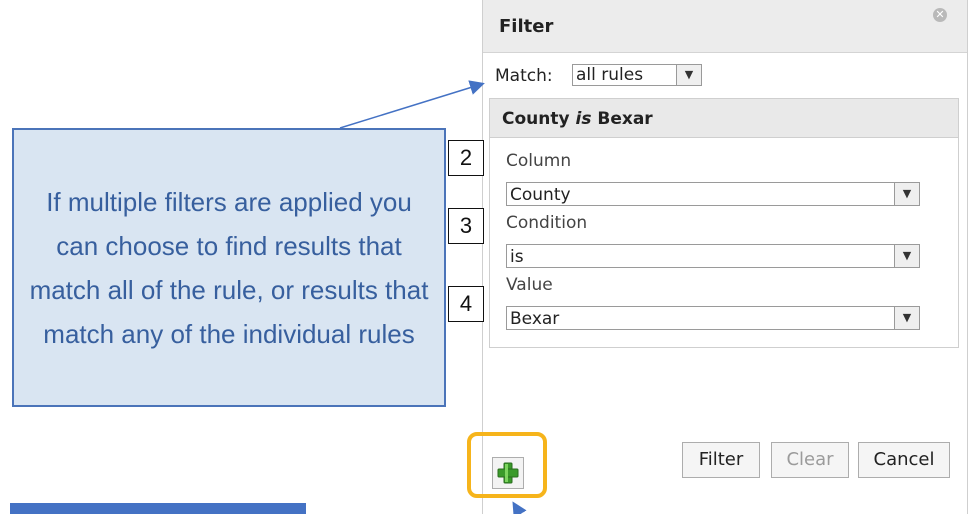 Image resolution: width=974 pixels, height=514 pixels. I want to click on arrow-to-add, so click(519, 507).